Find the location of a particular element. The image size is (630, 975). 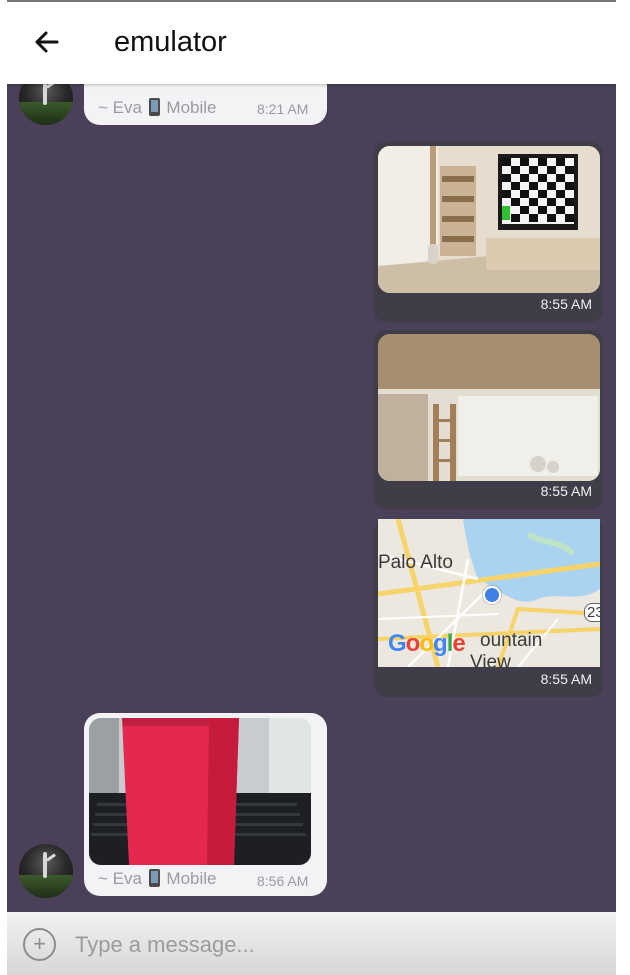

plus-circle-icon: + is located at coordinates (39, 943).